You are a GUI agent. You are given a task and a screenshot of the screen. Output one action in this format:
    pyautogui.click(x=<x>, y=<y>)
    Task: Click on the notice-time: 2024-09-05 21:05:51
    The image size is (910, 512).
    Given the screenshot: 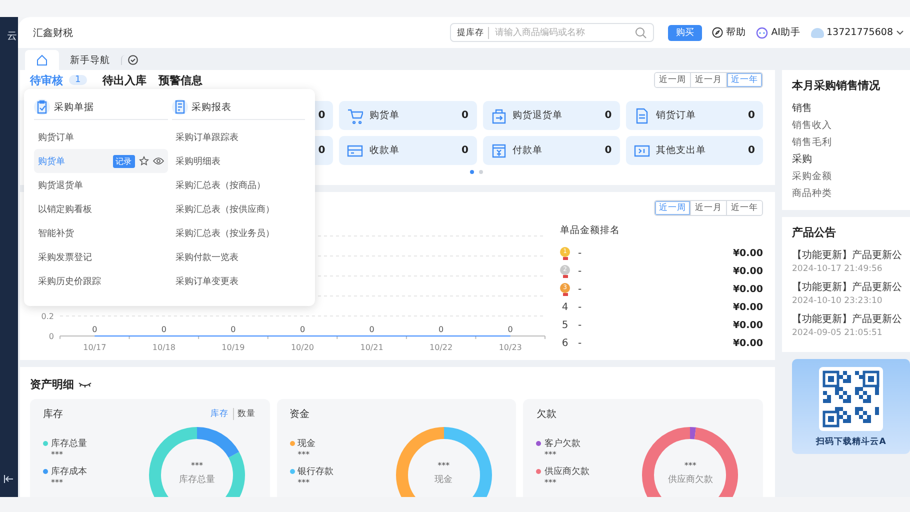 What is the action you would take?
    pyautogui.click(x=838, y=333)
    